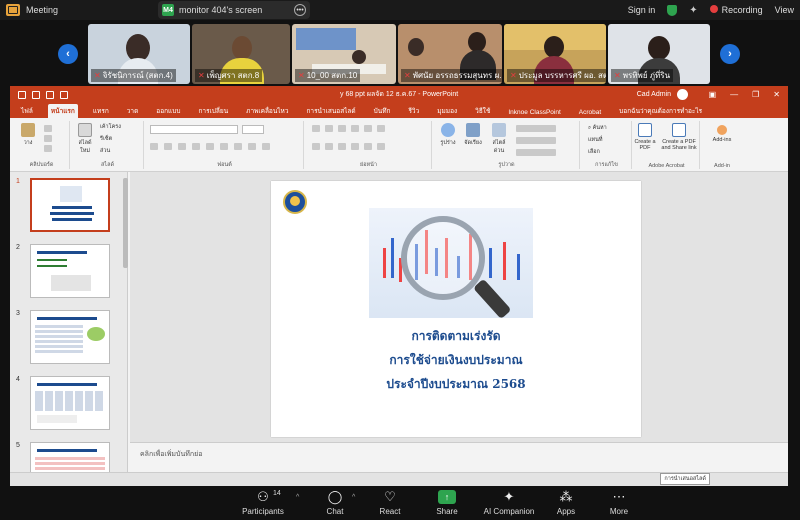  I want to click on restore-icon: ❐, so click(755, 94).